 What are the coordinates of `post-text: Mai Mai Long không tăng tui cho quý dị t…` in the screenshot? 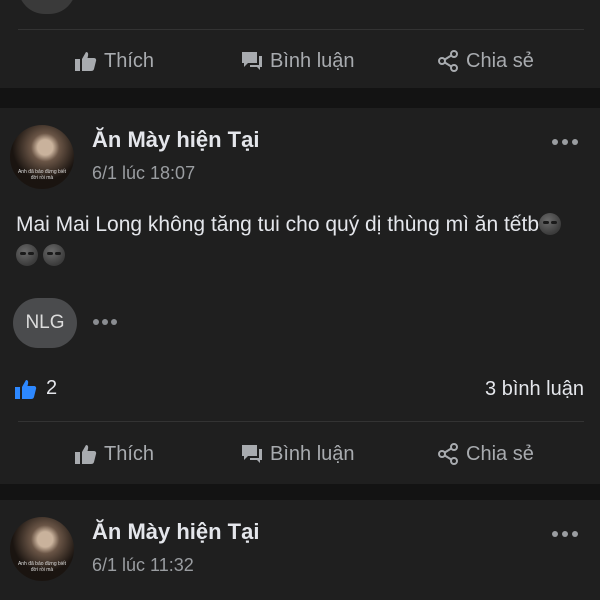 It's located at (278, 224).